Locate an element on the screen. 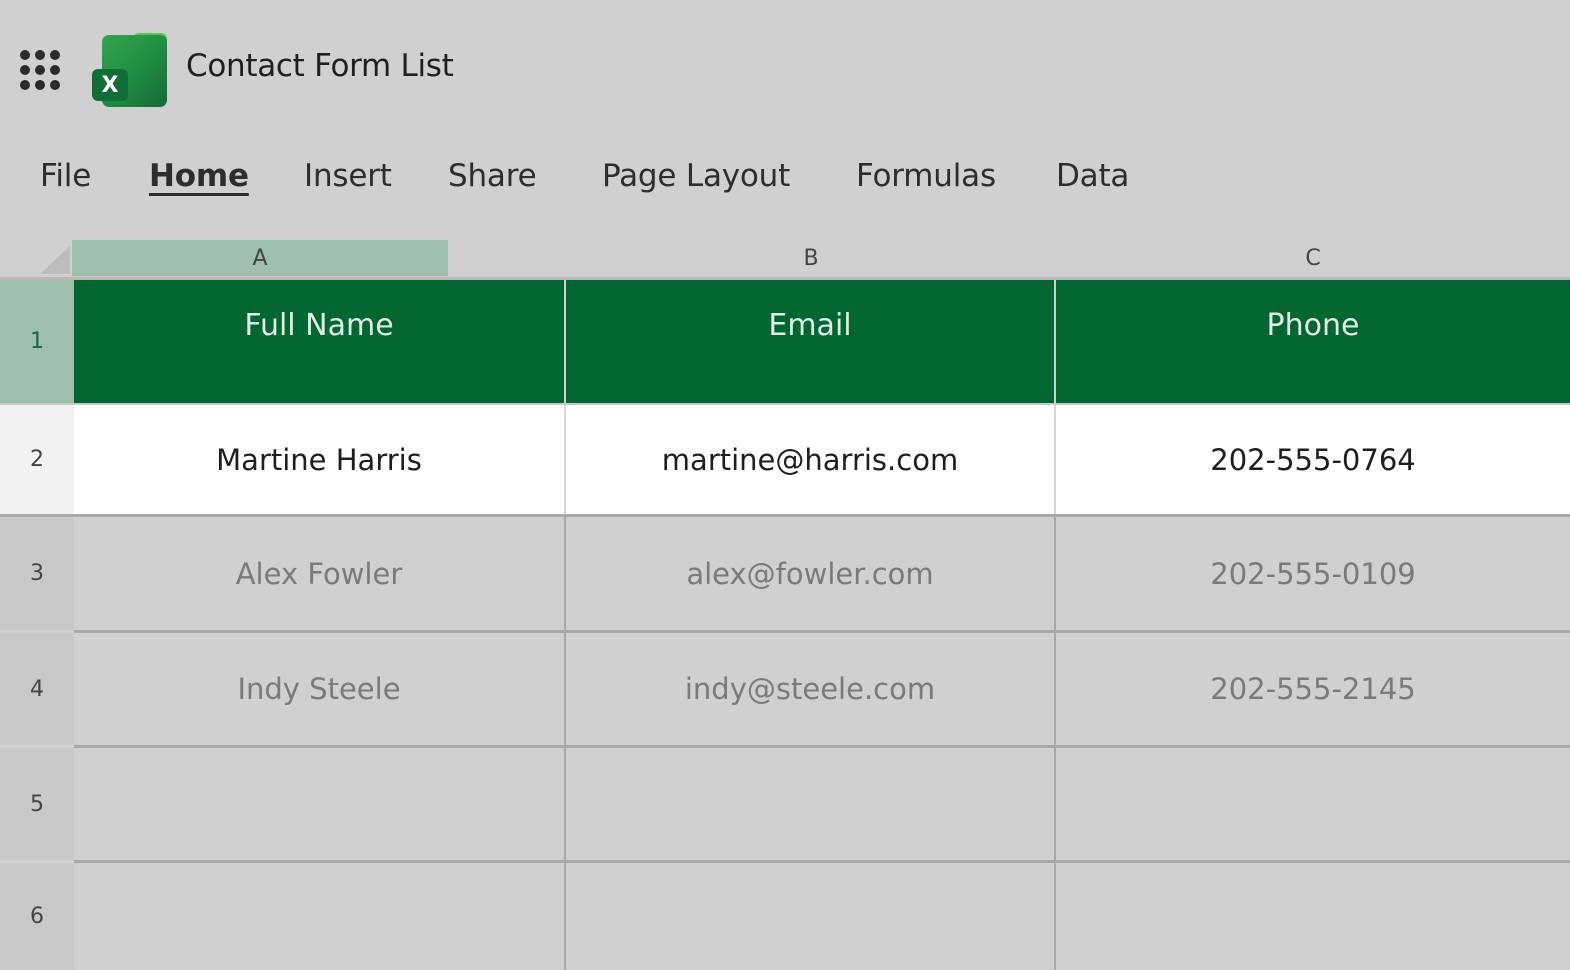  row-header-3: 3 is located at coordinates (37, 573).